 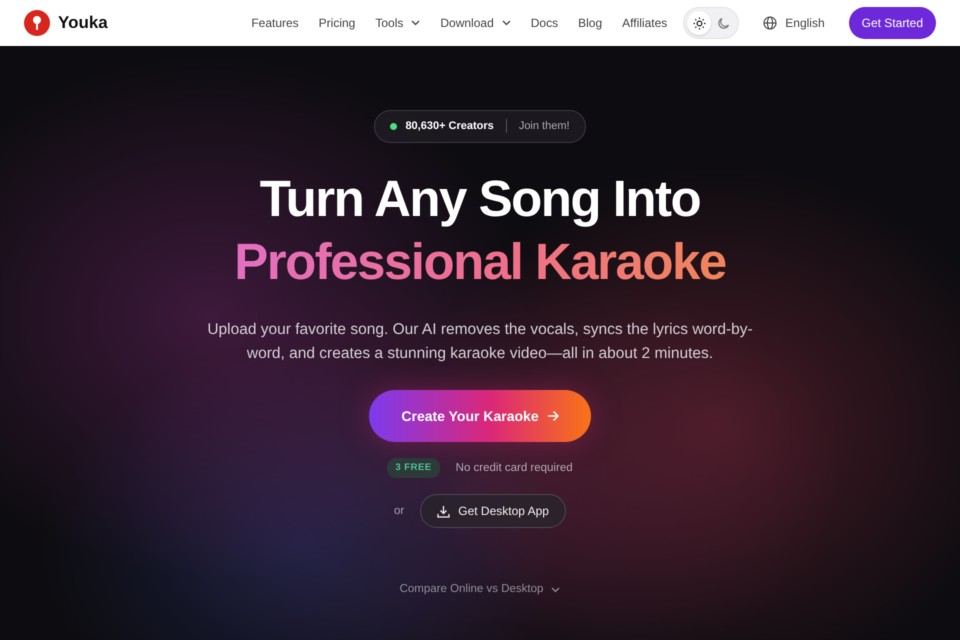 I want to click on hero-subtitle: Upload your favorite song. Our AI removes the vocals, syncs the lyrics word-by-word, and creates a stunning karaoke video—all in about 2 minutes., so click(x=480, y=342).